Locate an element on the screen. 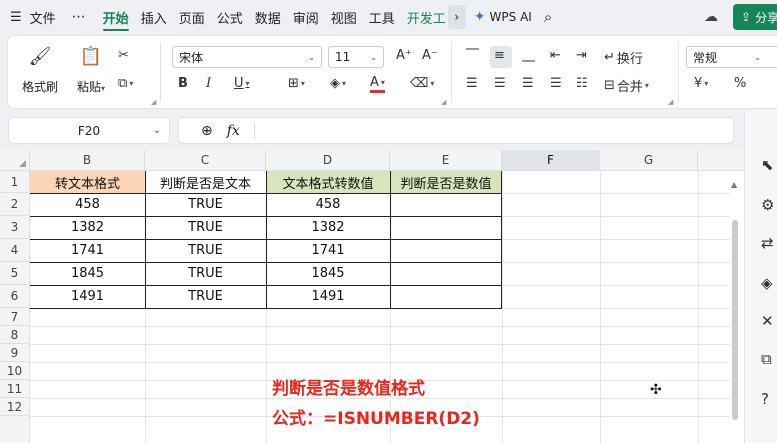 The height and width of the screenshot is (443, 777). copy-icon: ⧉ ▾ is located at coordinates (125, 83).